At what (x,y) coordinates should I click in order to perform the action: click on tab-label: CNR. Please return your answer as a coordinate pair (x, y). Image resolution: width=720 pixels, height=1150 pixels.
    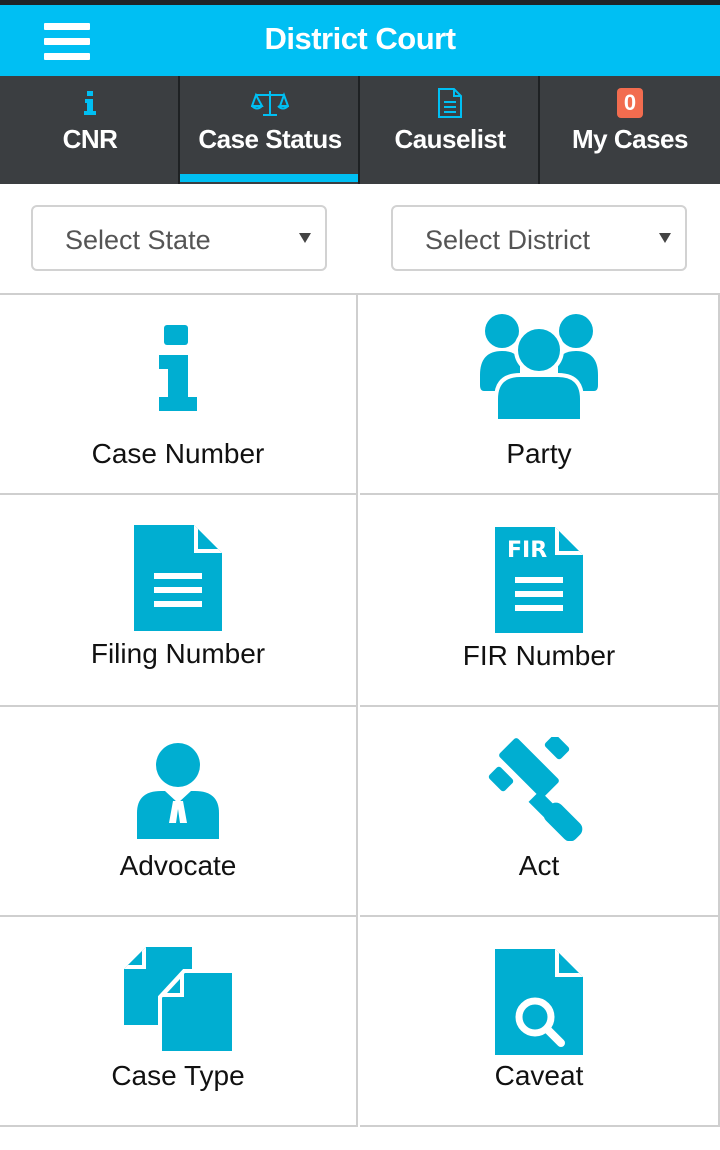
    Looking at the image, I should click on (90, 139).